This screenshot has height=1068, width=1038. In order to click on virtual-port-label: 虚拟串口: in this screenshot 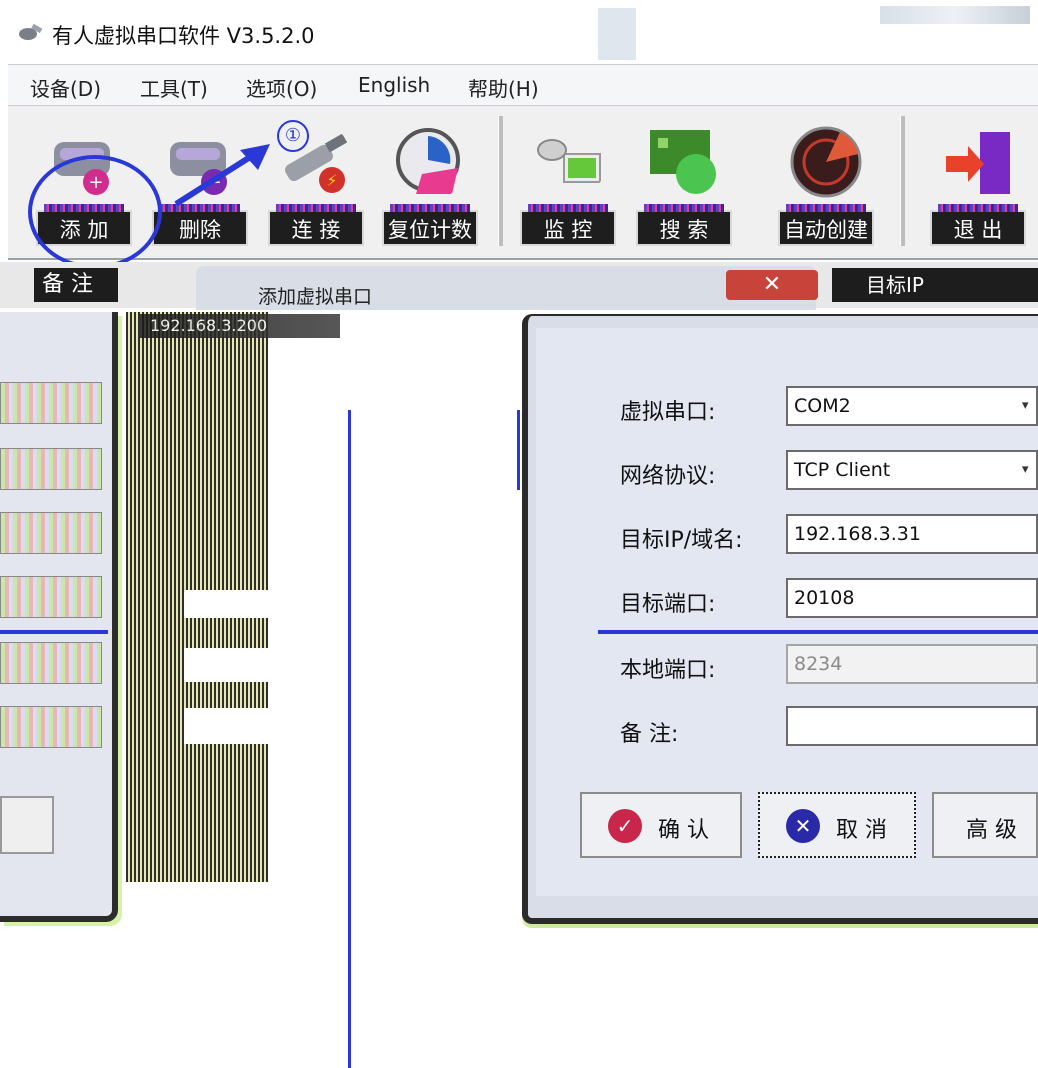, I will do `click(668, 412)`.